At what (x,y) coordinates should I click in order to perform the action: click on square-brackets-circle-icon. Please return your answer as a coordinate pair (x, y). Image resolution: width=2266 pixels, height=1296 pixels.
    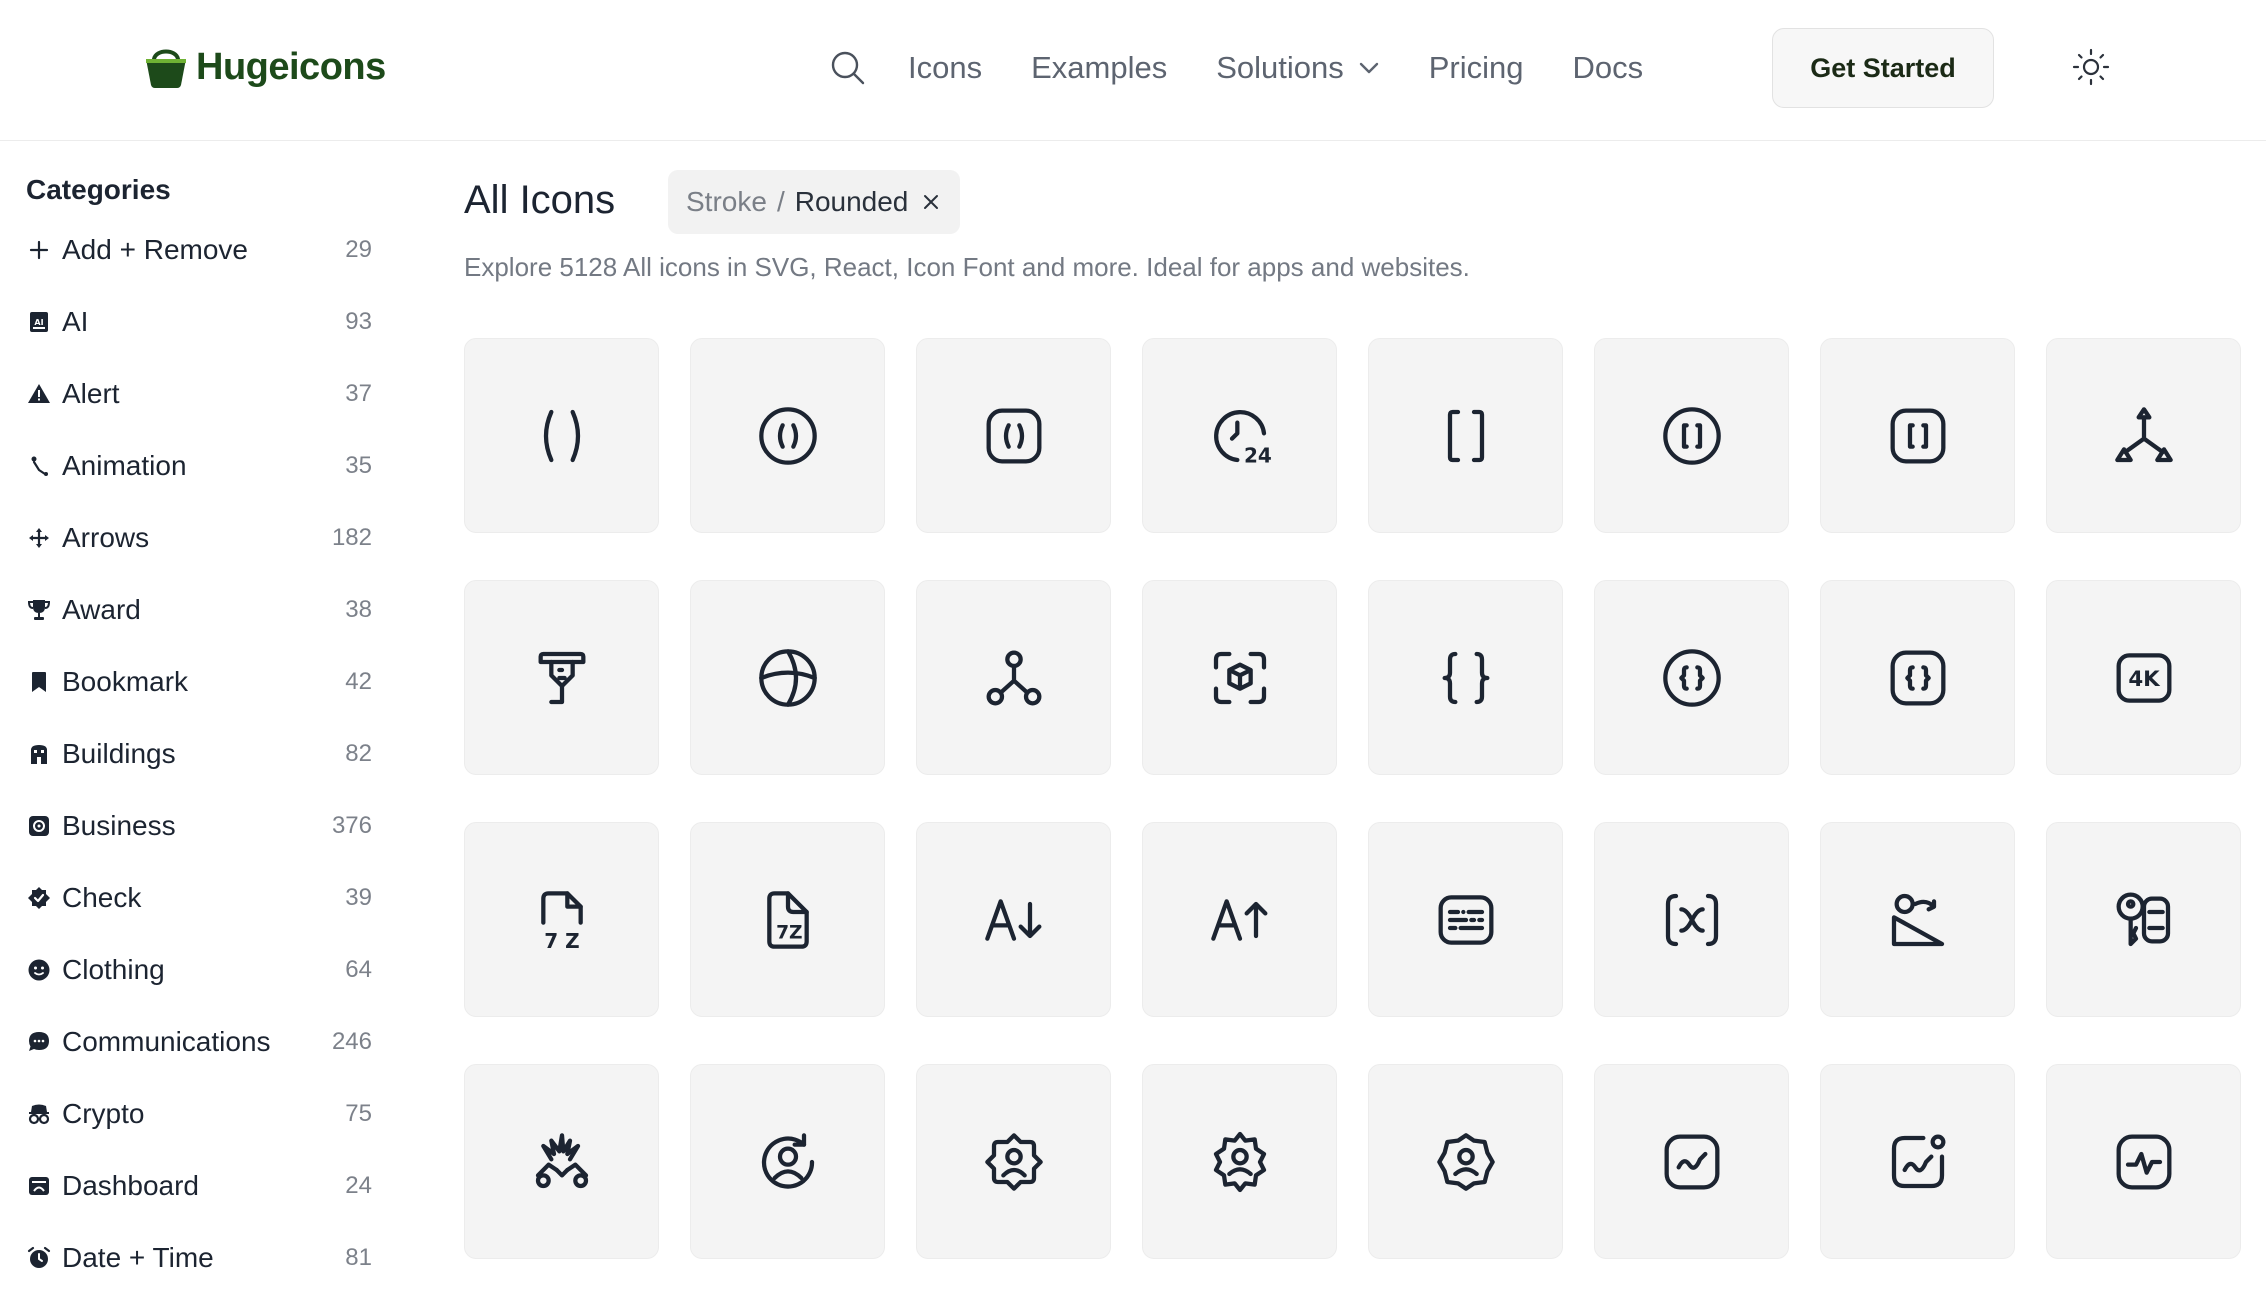
    Looking at the image, I should click on (1691, 435).